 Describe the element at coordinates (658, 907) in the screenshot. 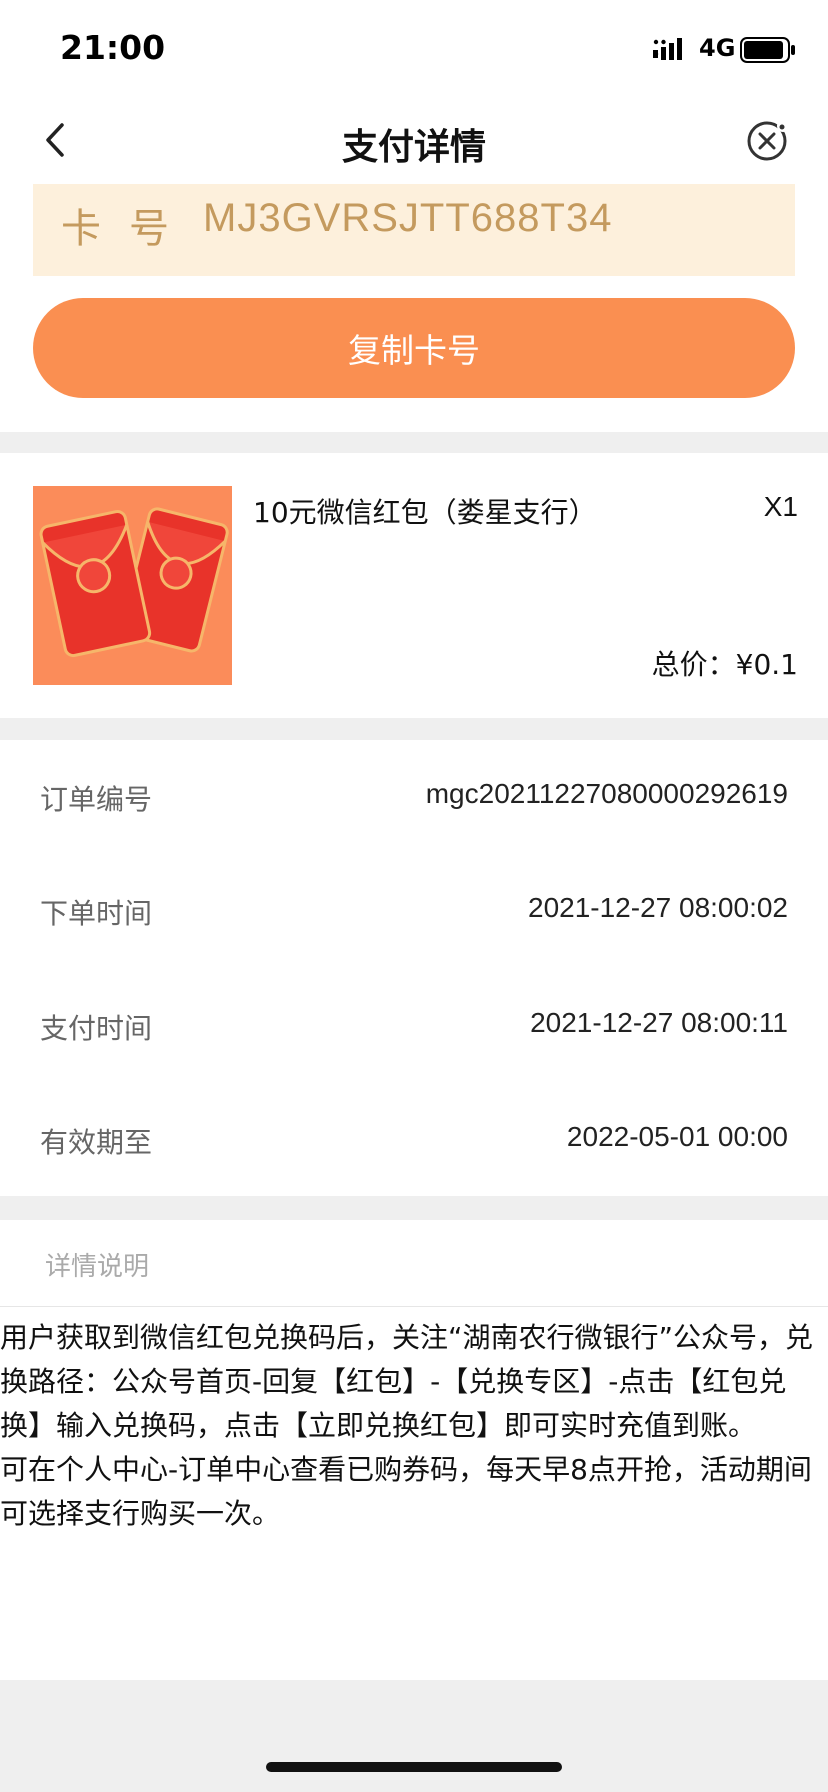

I see `detail-value: 2021-12-27 08:00:02` at that location.